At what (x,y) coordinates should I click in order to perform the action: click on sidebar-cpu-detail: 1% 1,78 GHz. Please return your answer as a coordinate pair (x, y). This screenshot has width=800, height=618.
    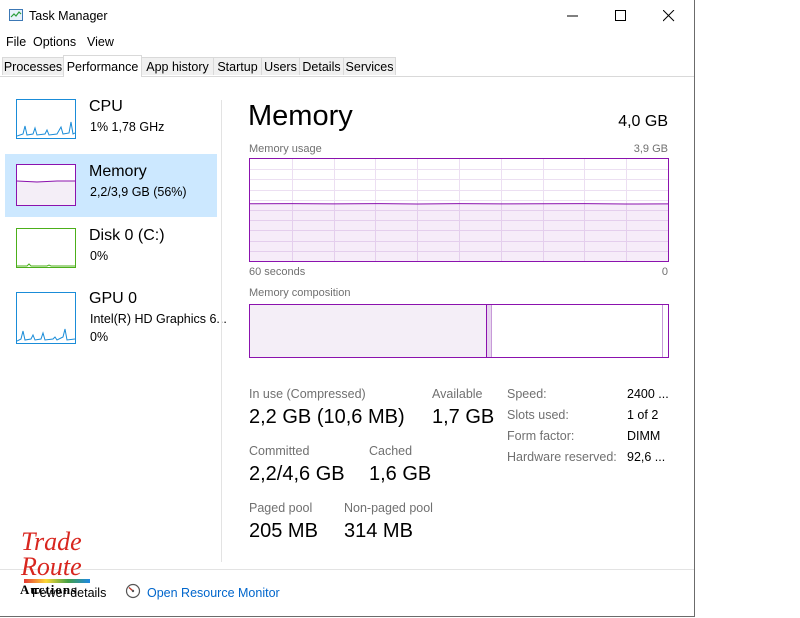
    Looking at the image, I should click on (127, 127).